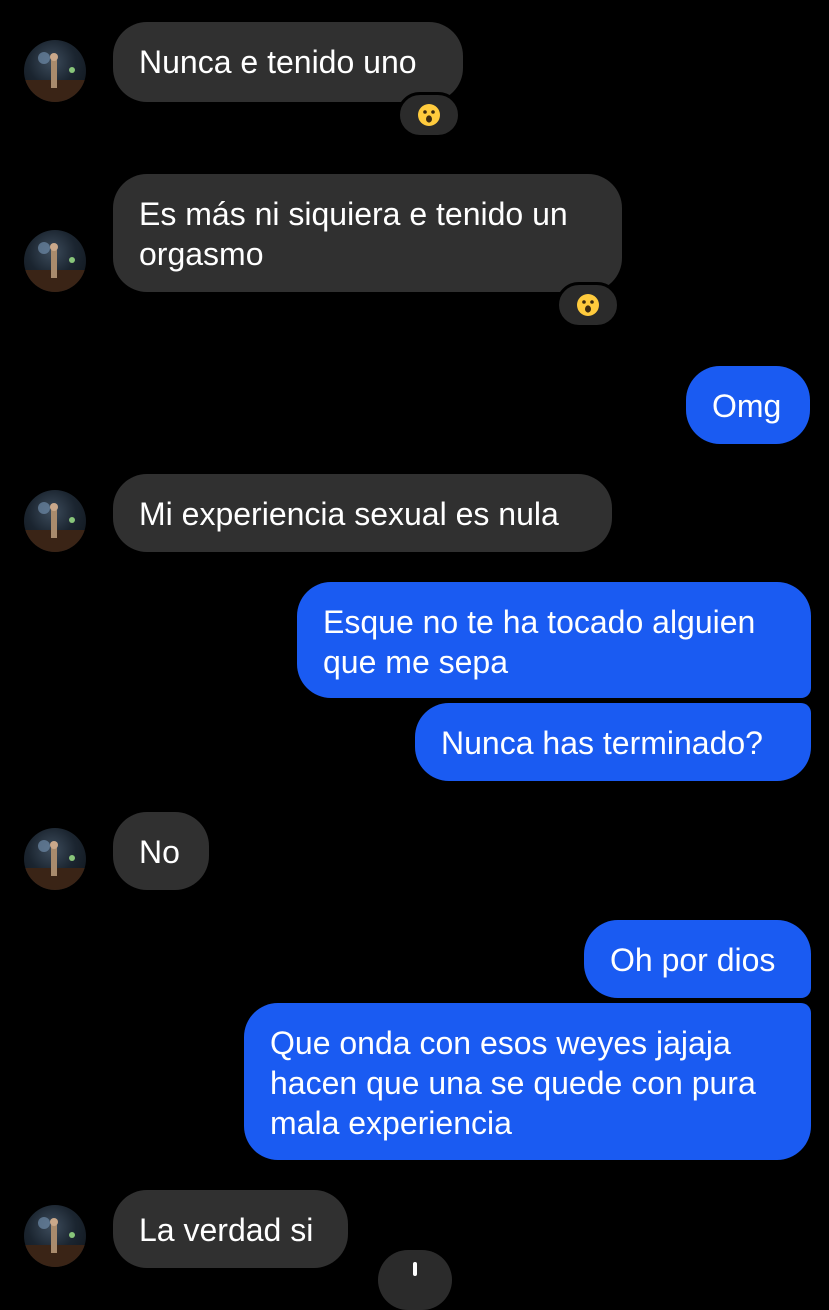 This screenshot has width=829, height=1310. What do you see at coordinates (613, 742) in the screenshot?
I see `outgoing-message: Nunca has terminado?` at bounding box center [613, 742].